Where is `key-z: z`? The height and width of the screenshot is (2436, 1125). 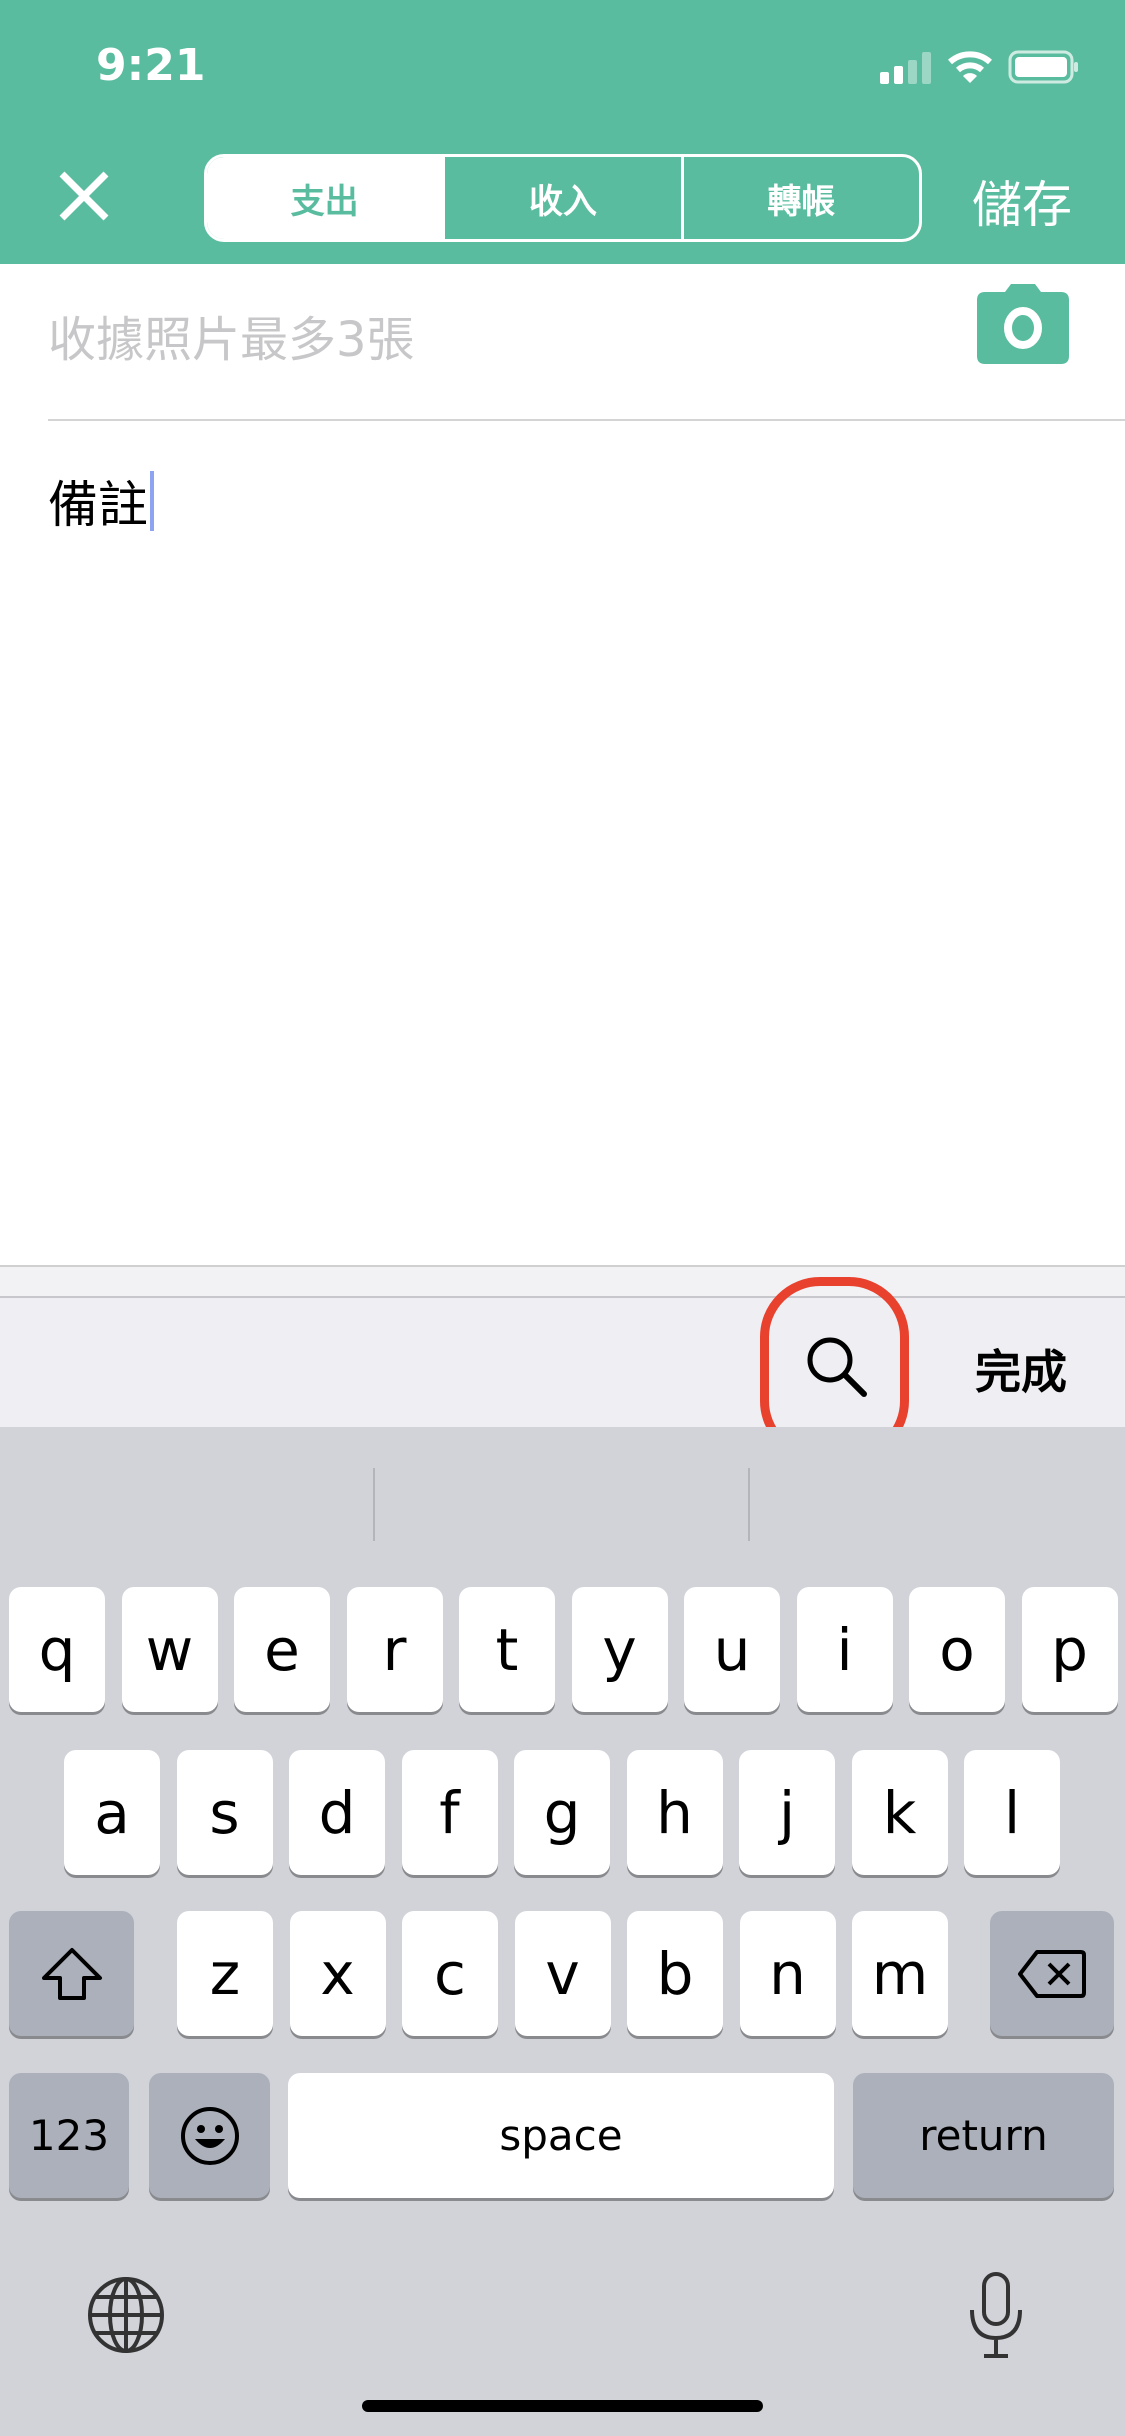
key-z: z is located at coordinates (225, 1973).